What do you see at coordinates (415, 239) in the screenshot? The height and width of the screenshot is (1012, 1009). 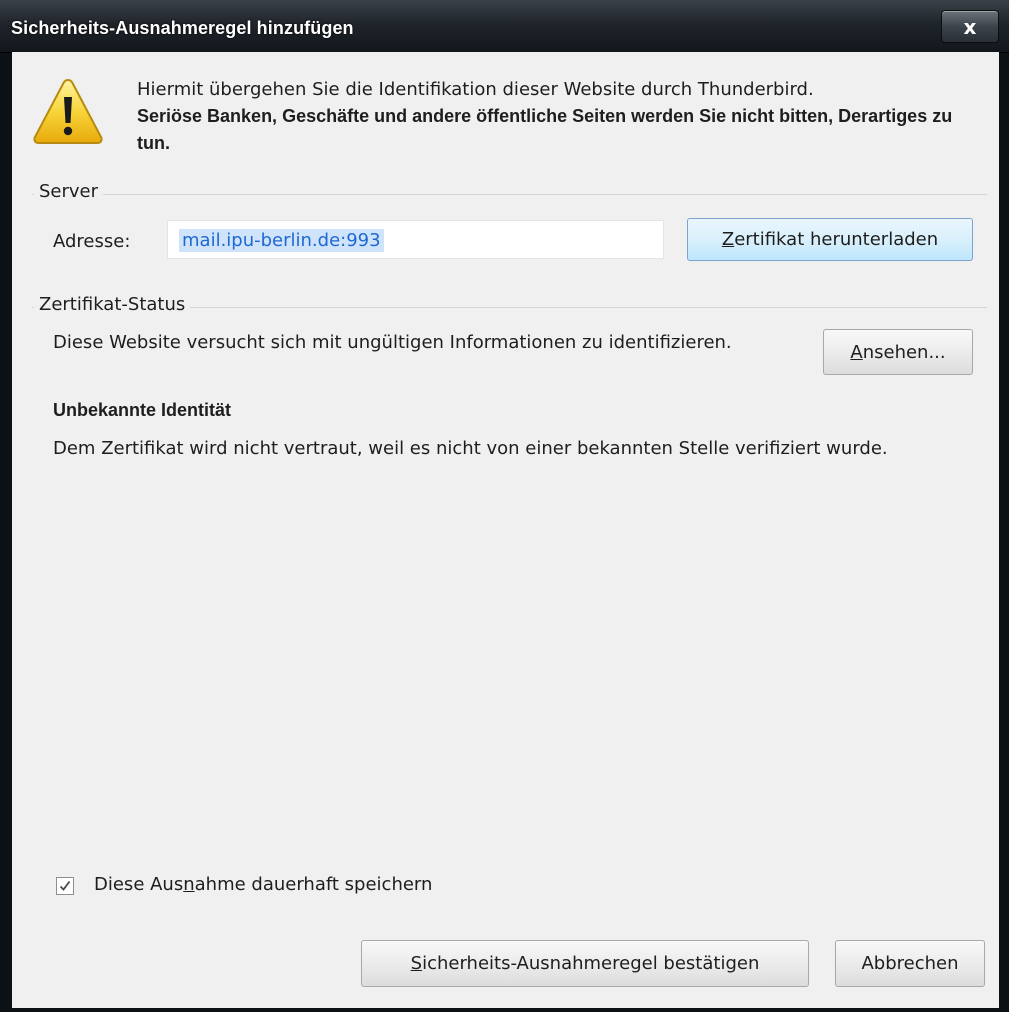 I see `address-input: mail.ipu-berlin.de:993` at bounding box center [415, 239].